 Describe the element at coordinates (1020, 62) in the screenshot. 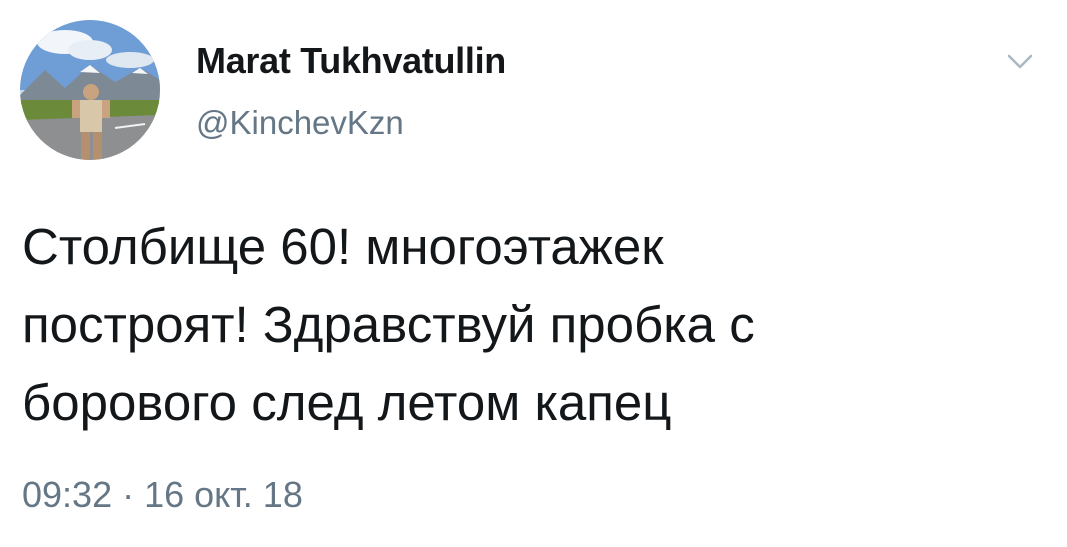

I see `chevron-down-icon` at that location.